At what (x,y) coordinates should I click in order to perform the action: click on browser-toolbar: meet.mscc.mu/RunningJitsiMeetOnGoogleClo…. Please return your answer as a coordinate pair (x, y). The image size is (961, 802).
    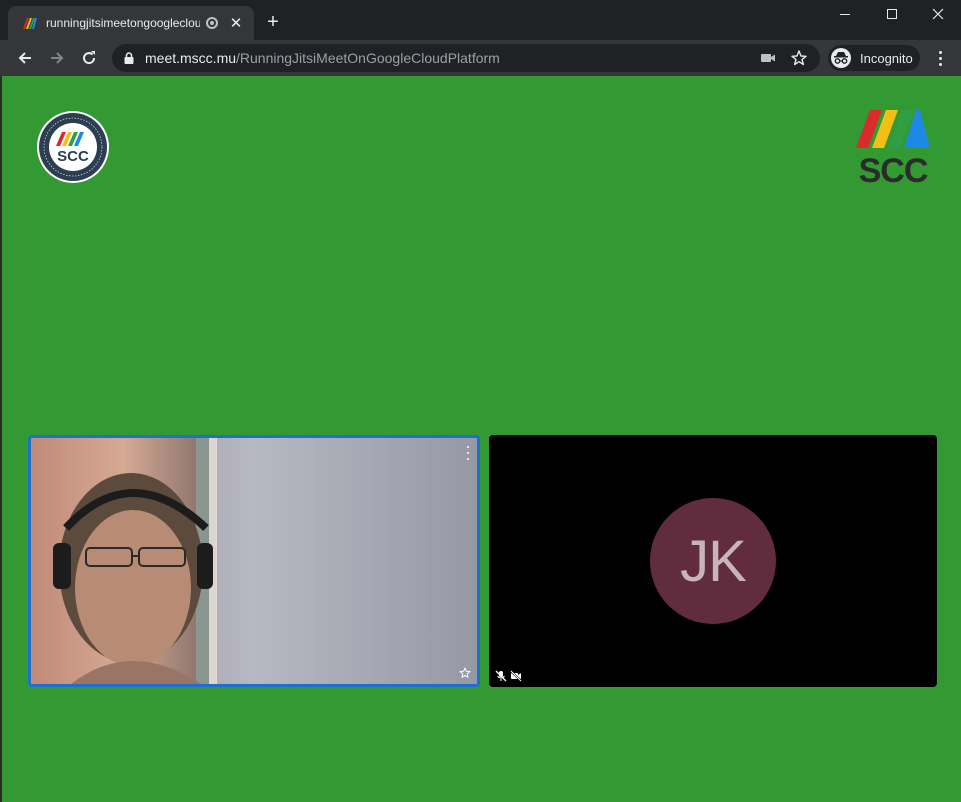
    Looking at the image, I should click on (480, 58).